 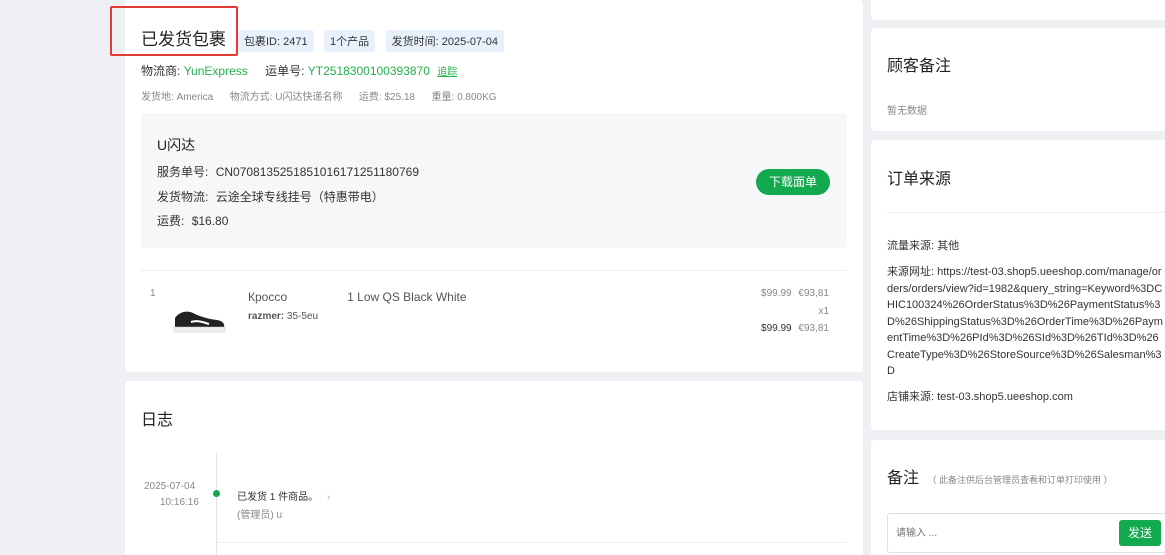 I want to click on tracking-label: 运单号:, so click(x=285, y=71).